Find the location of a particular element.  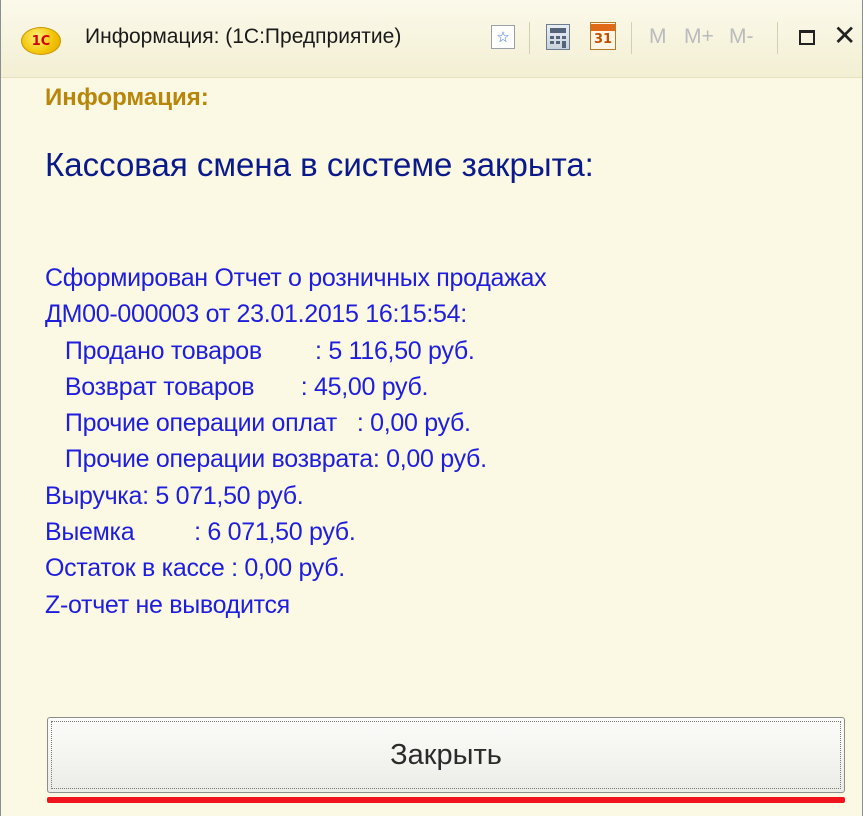

message-line: Прочие операции оплат : 0,00 руб. is located at coordinates (258, 423).